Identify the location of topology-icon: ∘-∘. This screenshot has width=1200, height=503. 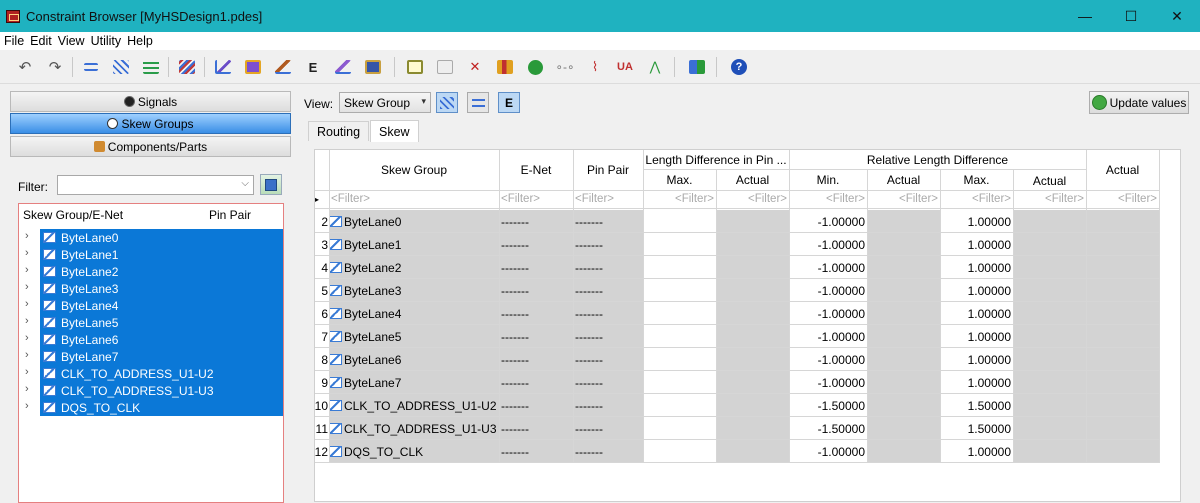
(565, 67).